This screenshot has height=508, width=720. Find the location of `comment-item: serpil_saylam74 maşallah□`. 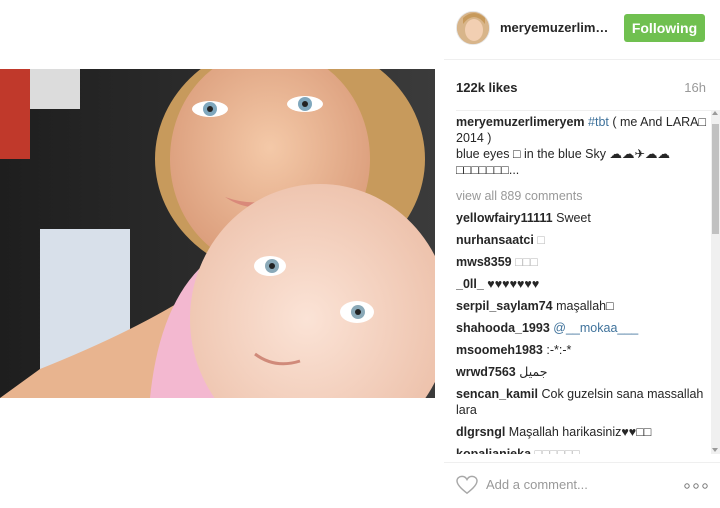

comment-item: serpil_saylam74 maşallah□ is located at coordinates (585, 306).